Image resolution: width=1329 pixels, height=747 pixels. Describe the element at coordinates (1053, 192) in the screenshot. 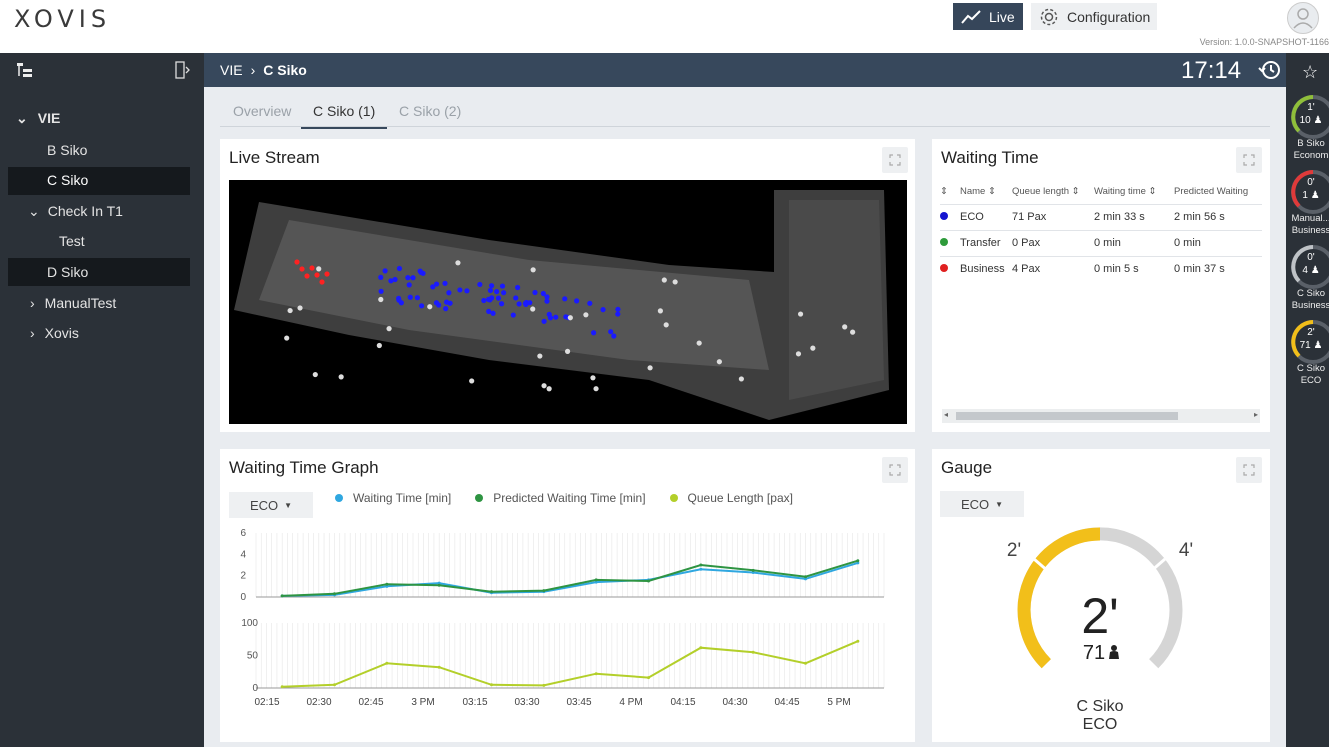

I see `column-queue-length: Queue length ⇕` at that location.